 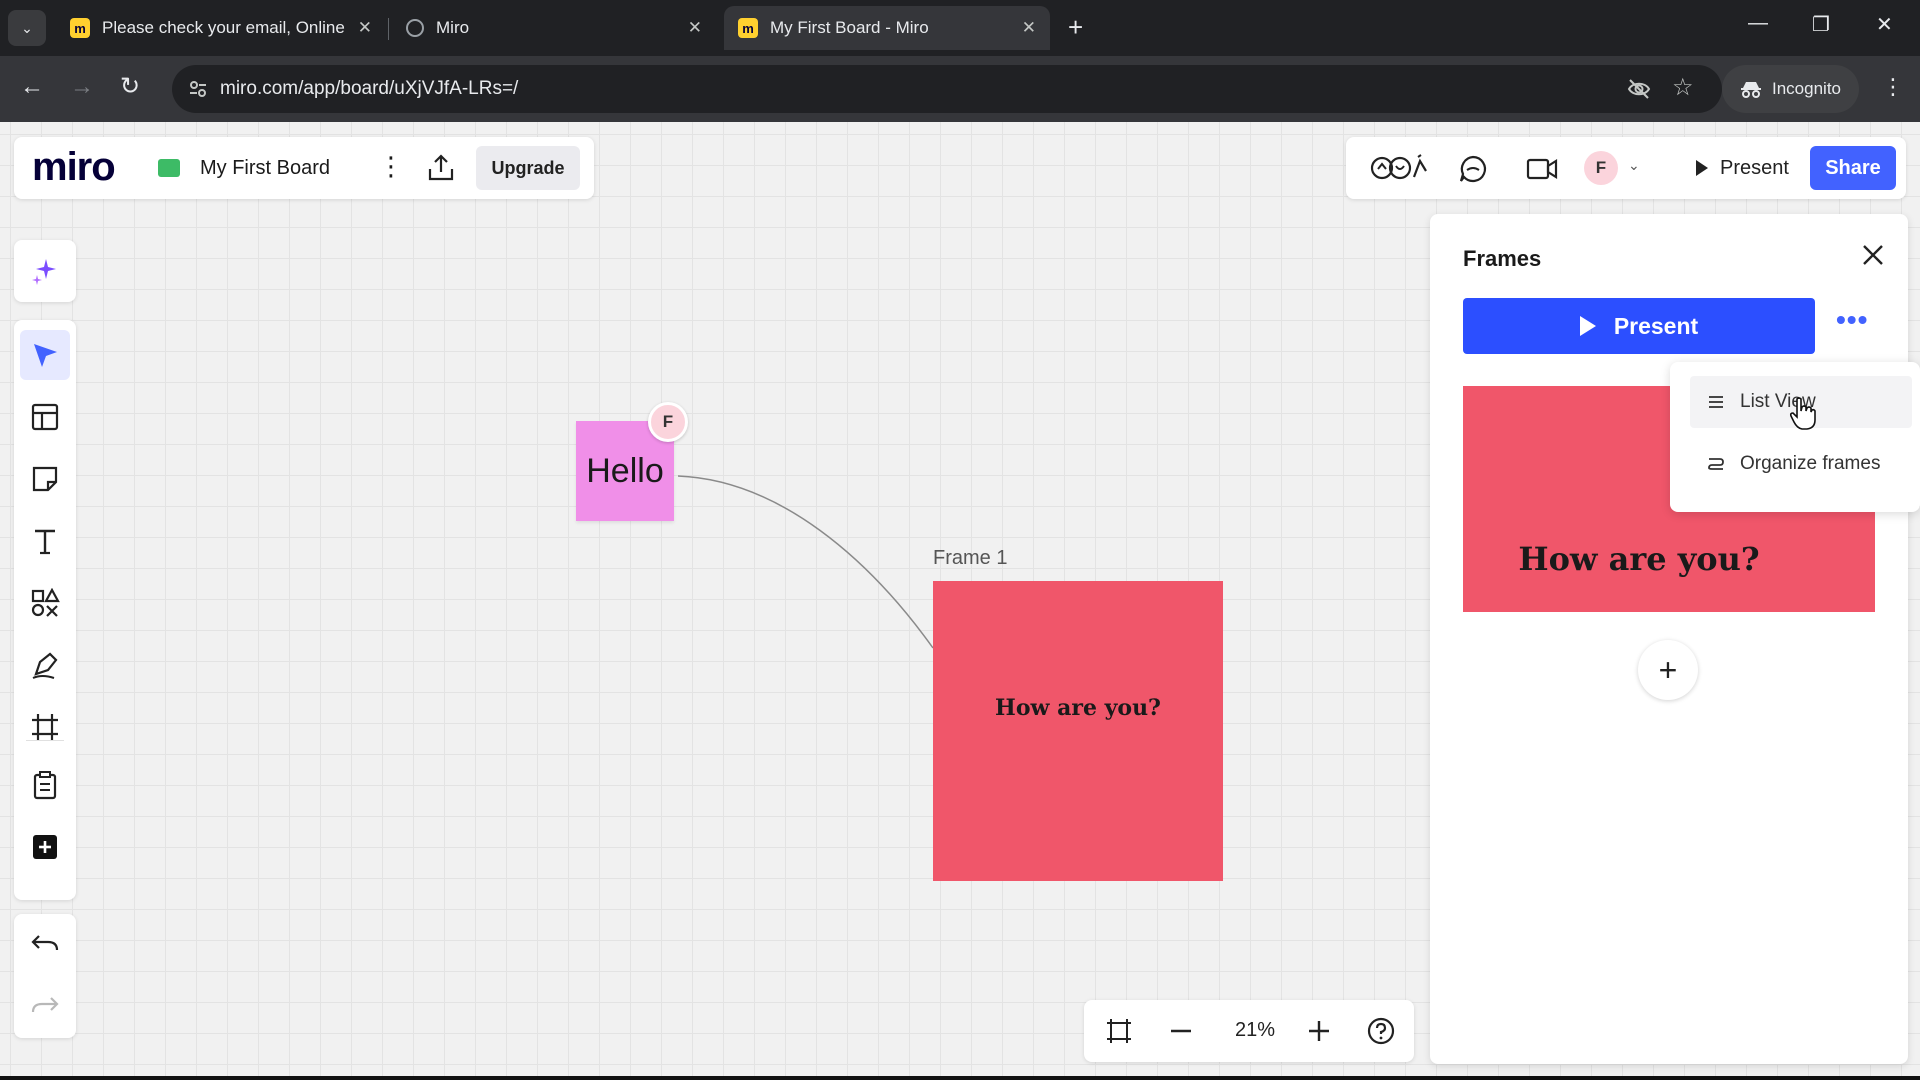 What do you see at coordinates (1821, 24) in the screenshot?
I see `restore-window-icon: ❐` at bounding box center [1821, 24].